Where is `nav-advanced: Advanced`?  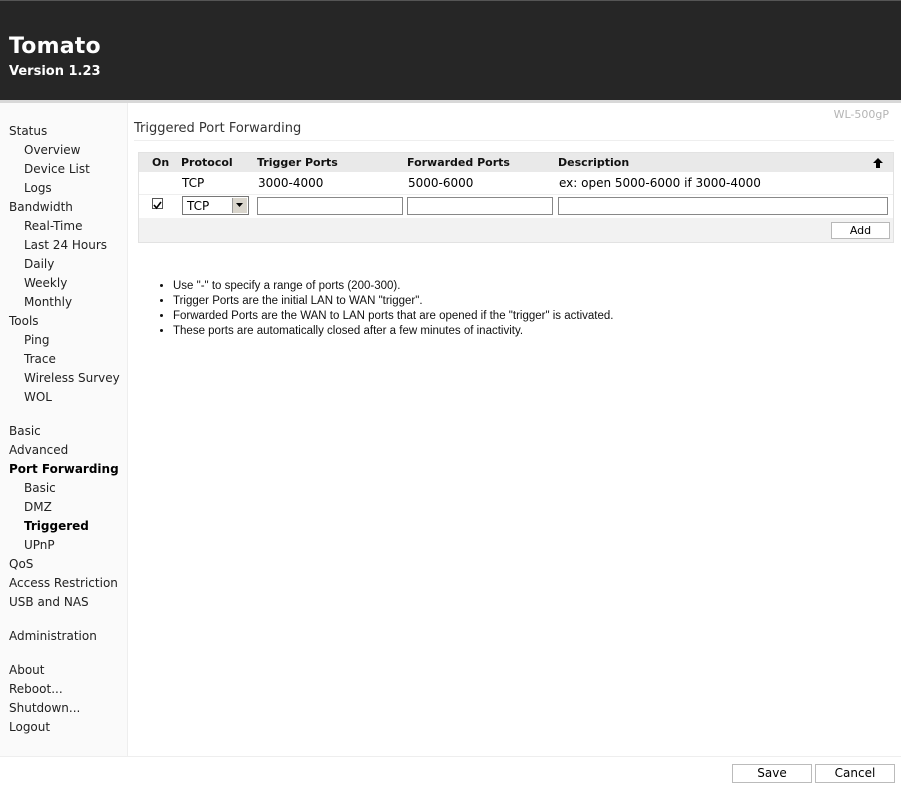 nav-advanced: Advanced is located at coordinates (38, 450).